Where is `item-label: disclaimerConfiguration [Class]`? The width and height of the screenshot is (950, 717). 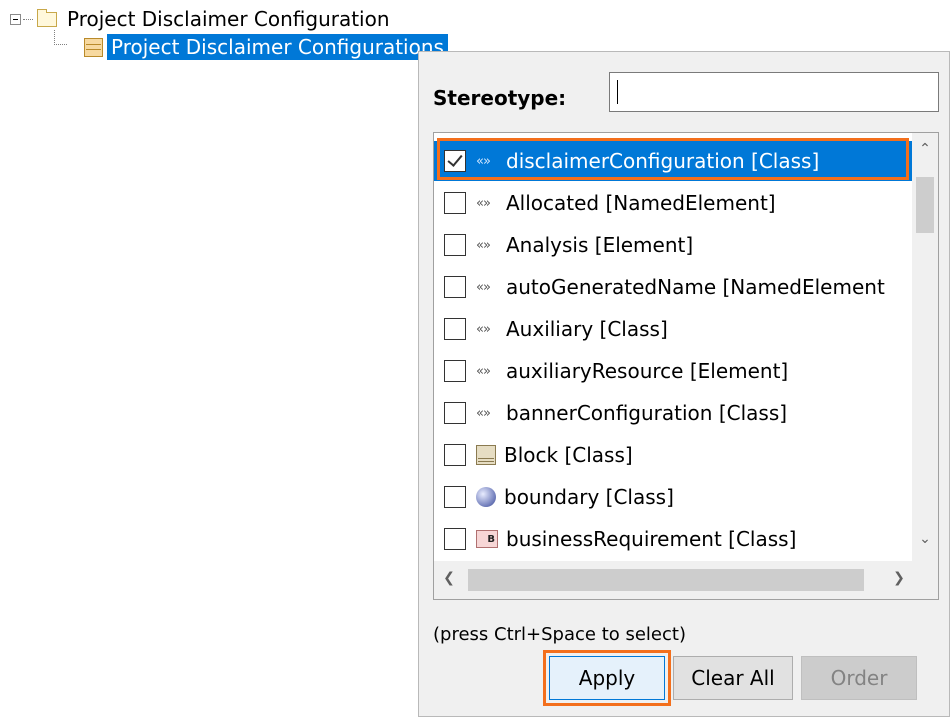 item-label: disclaimerConfiguration [Class] is located at coordinates (661, 161).